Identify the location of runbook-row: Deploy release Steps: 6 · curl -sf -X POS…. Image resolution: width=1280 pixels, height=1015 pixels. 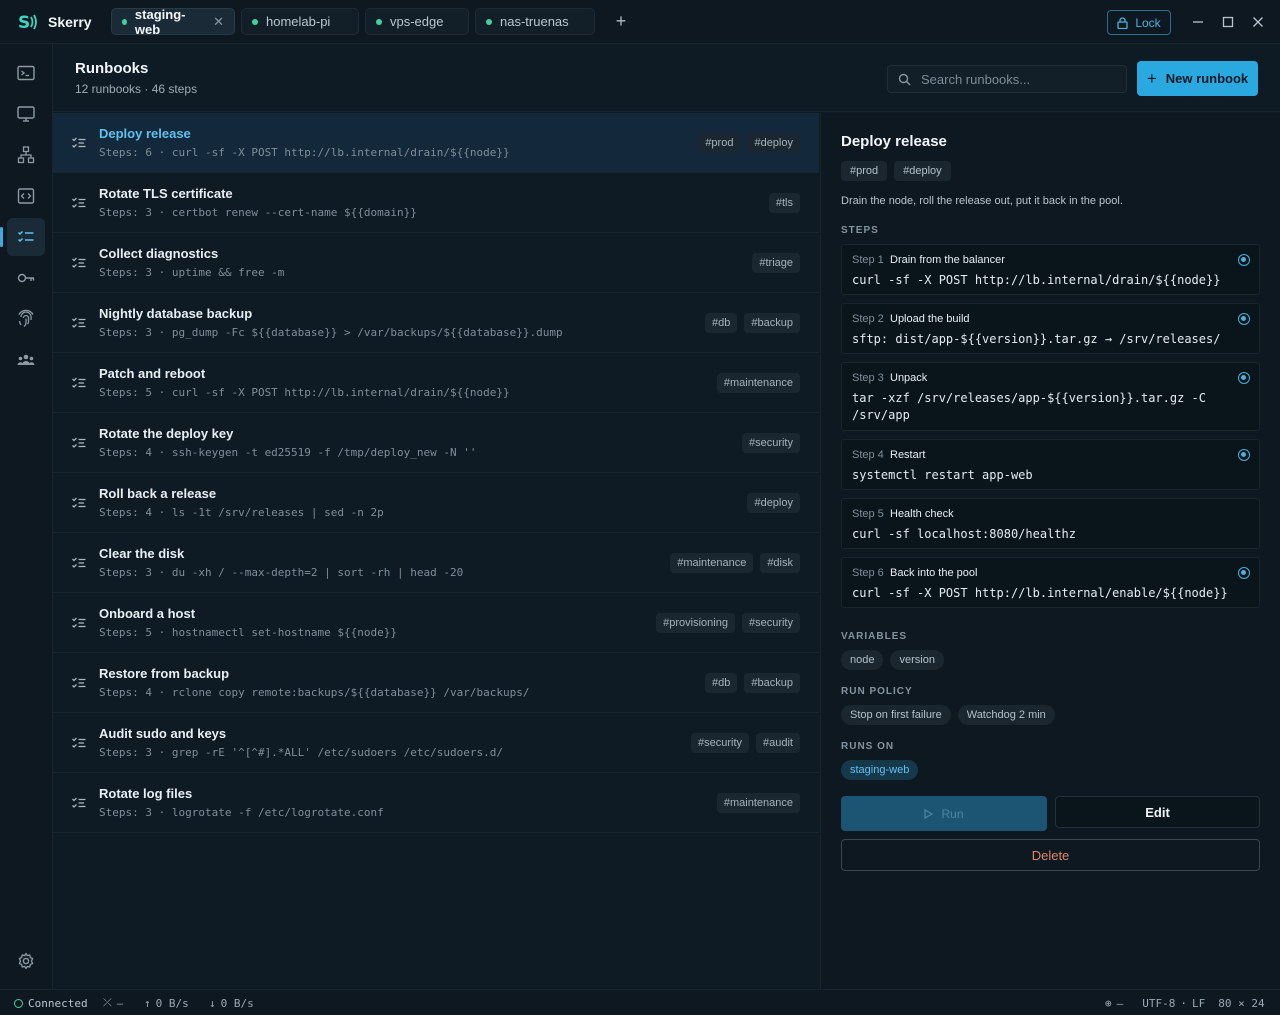
(436, 143).